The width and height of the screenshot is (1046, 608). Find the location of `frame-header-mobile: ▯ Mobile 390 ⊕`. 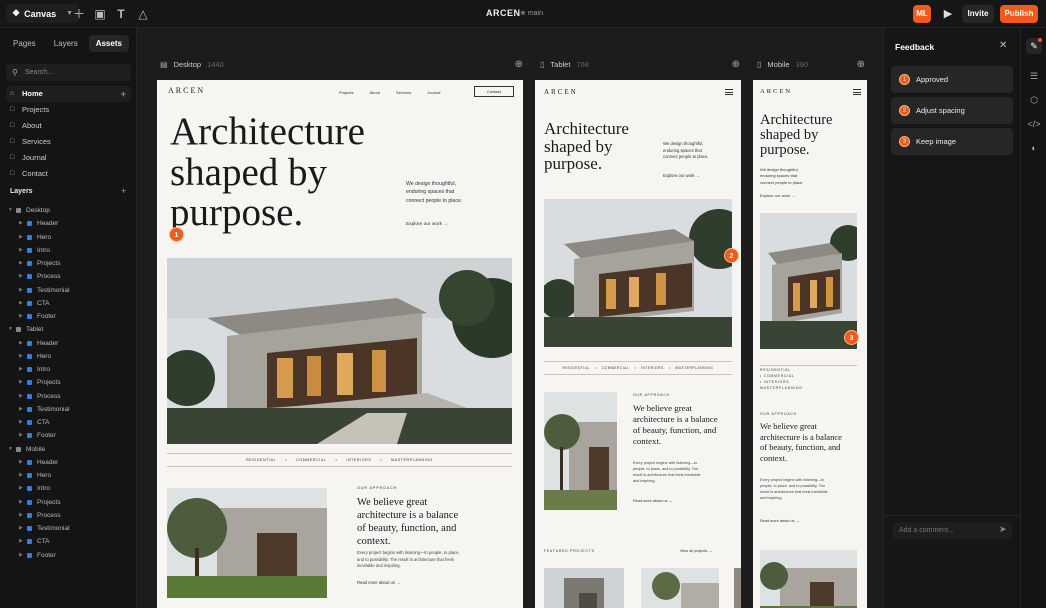

frame-header-mobile: ▯ Mobile 390 ⊕ is located at coordinates (811, 65).